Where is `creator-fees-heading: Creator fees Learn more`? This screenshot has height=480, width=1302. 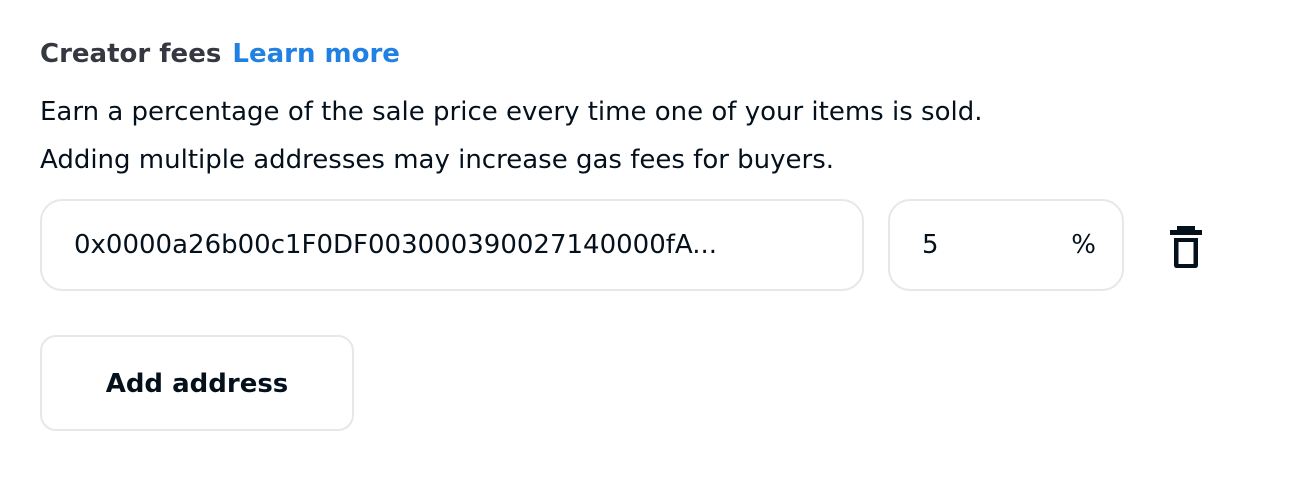 creator-fees-heading: Creator fees Learn more is located at coordinates (660, 54).